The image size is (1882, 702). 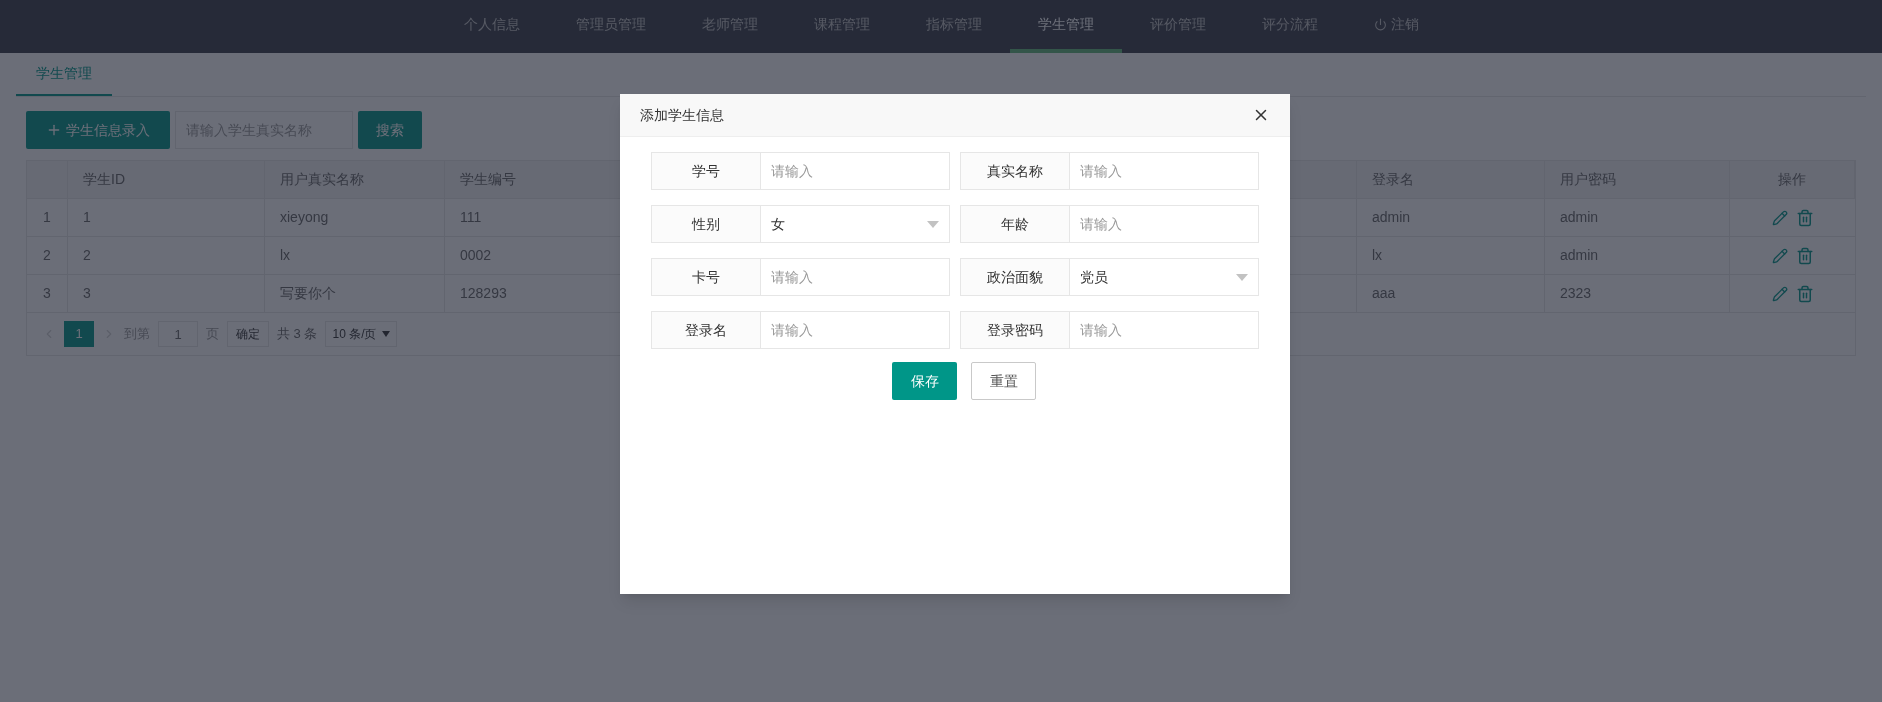 I want to click on page-tab: 学生管理, so click(x=64, y=74).